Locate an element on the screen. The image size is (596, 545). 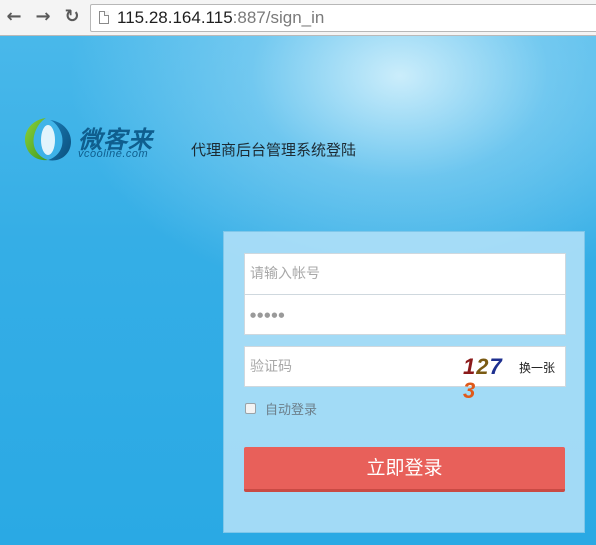
remember-me: 自动登录 is located at coordinates (281, 408).